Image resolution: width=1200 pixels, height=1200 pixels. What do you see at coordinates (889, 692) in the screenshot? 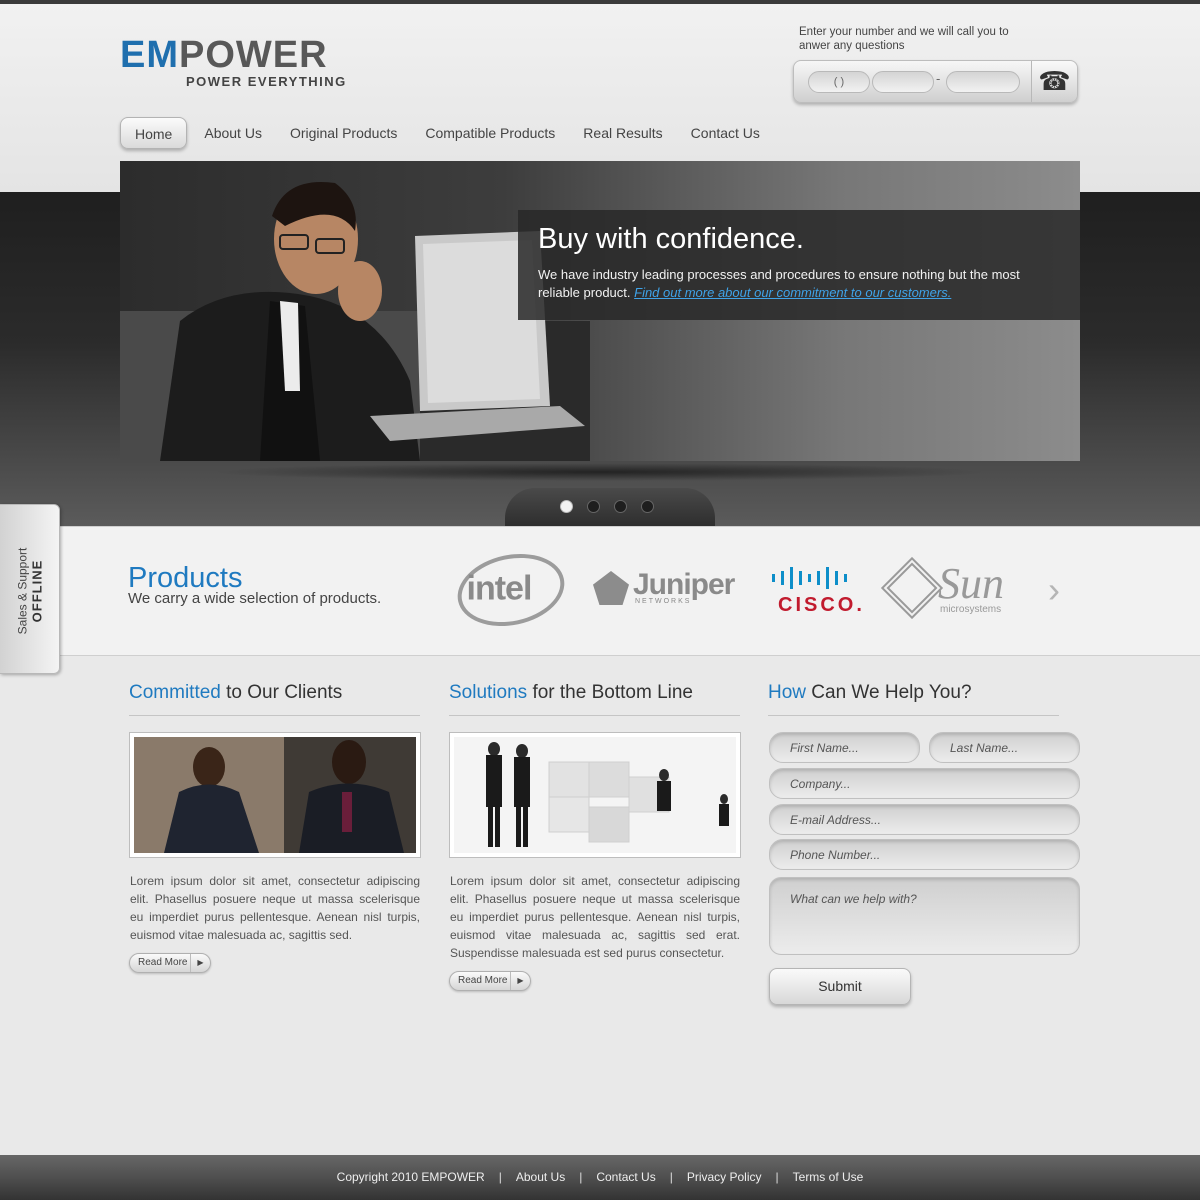
I see `help-heading-rest: Can We Help You?` at bounding box center [889, 692].